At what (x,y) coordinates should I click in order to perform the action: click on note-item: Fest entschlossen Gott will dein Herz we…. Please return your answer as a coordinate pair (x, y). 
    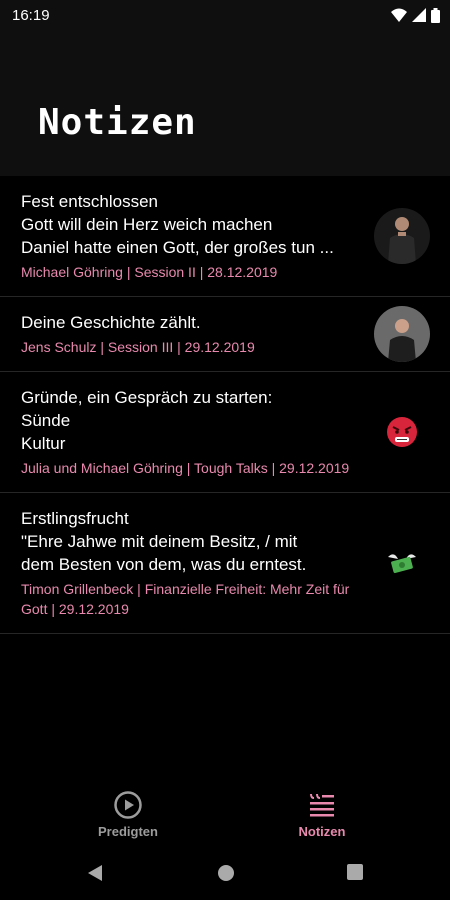
    Looking at the image, I should click on (225, 236).